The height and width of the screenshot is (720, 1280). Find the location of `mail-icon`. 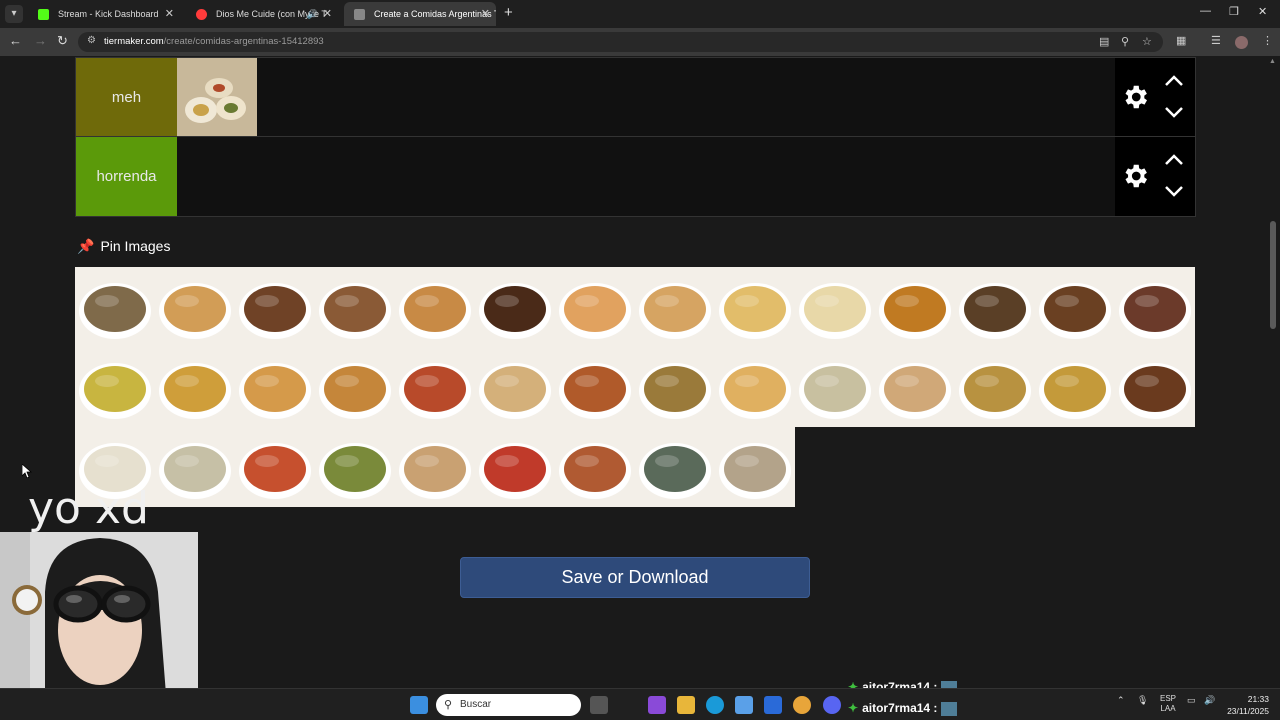

mail-icon is located at coordinates (773, 705).